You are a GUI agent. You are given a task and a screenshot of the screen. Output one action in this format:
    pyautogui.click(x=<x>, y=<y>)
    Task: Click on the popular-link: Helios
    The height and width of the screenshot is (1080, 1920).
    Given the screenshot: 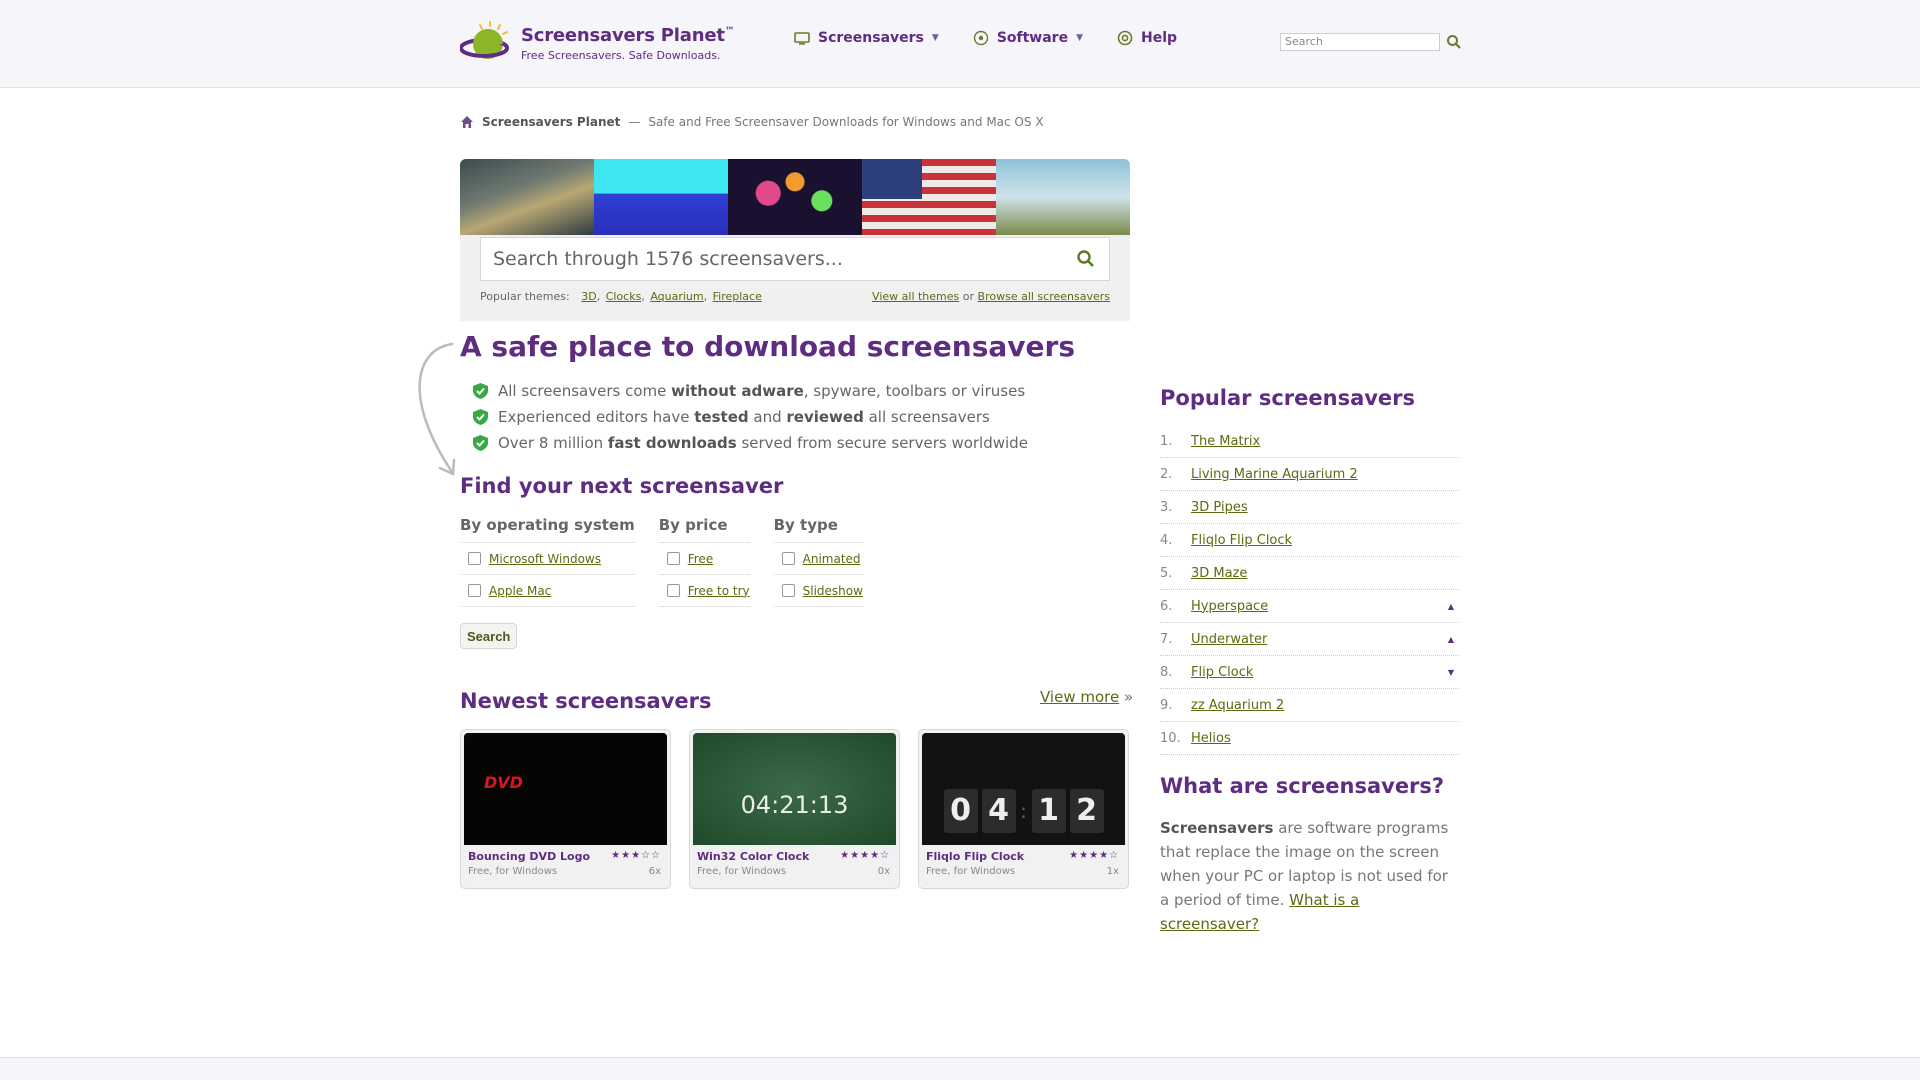 What is the action you would take?
    pyautogui.click(x=1211, y=738)
    